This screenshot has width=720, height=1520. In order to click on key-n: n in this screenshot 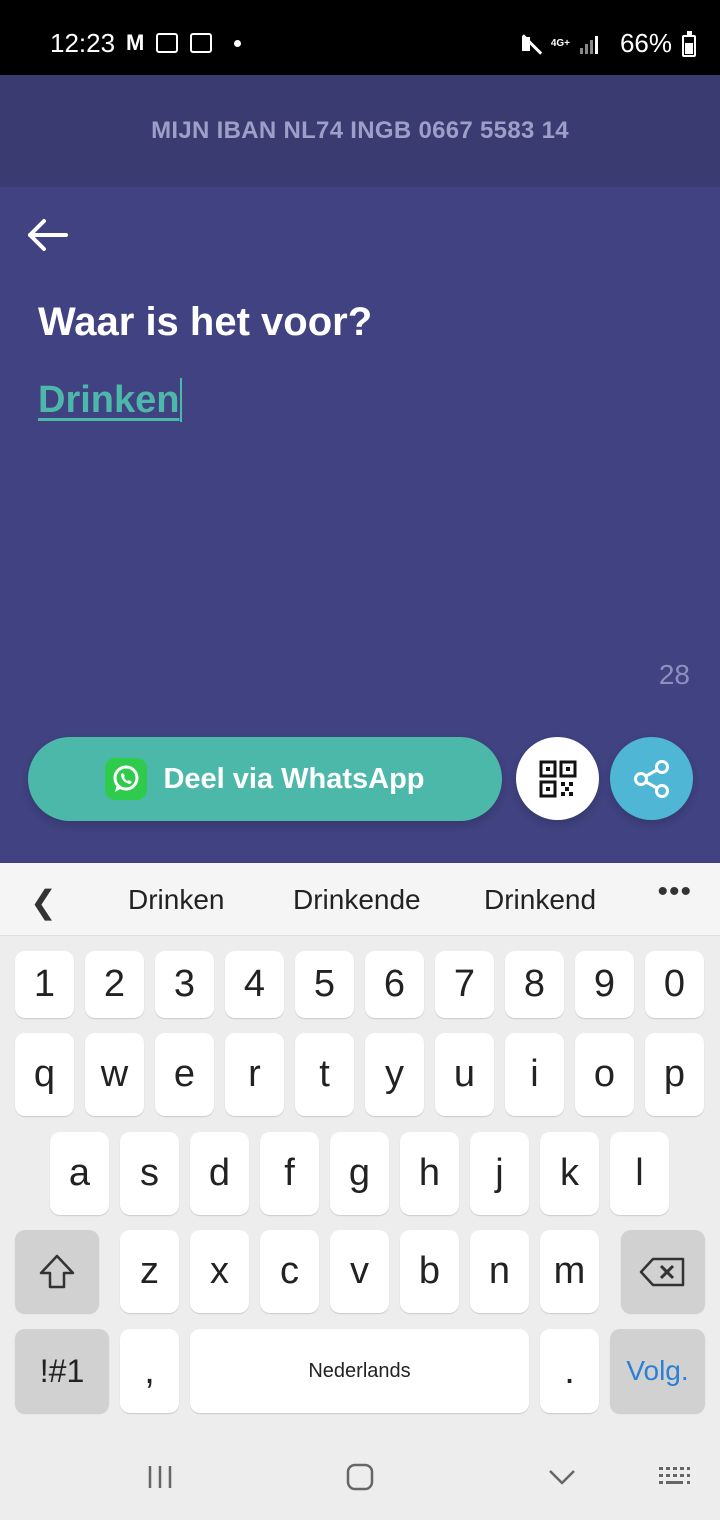, I will do `click(499, 1271)`.